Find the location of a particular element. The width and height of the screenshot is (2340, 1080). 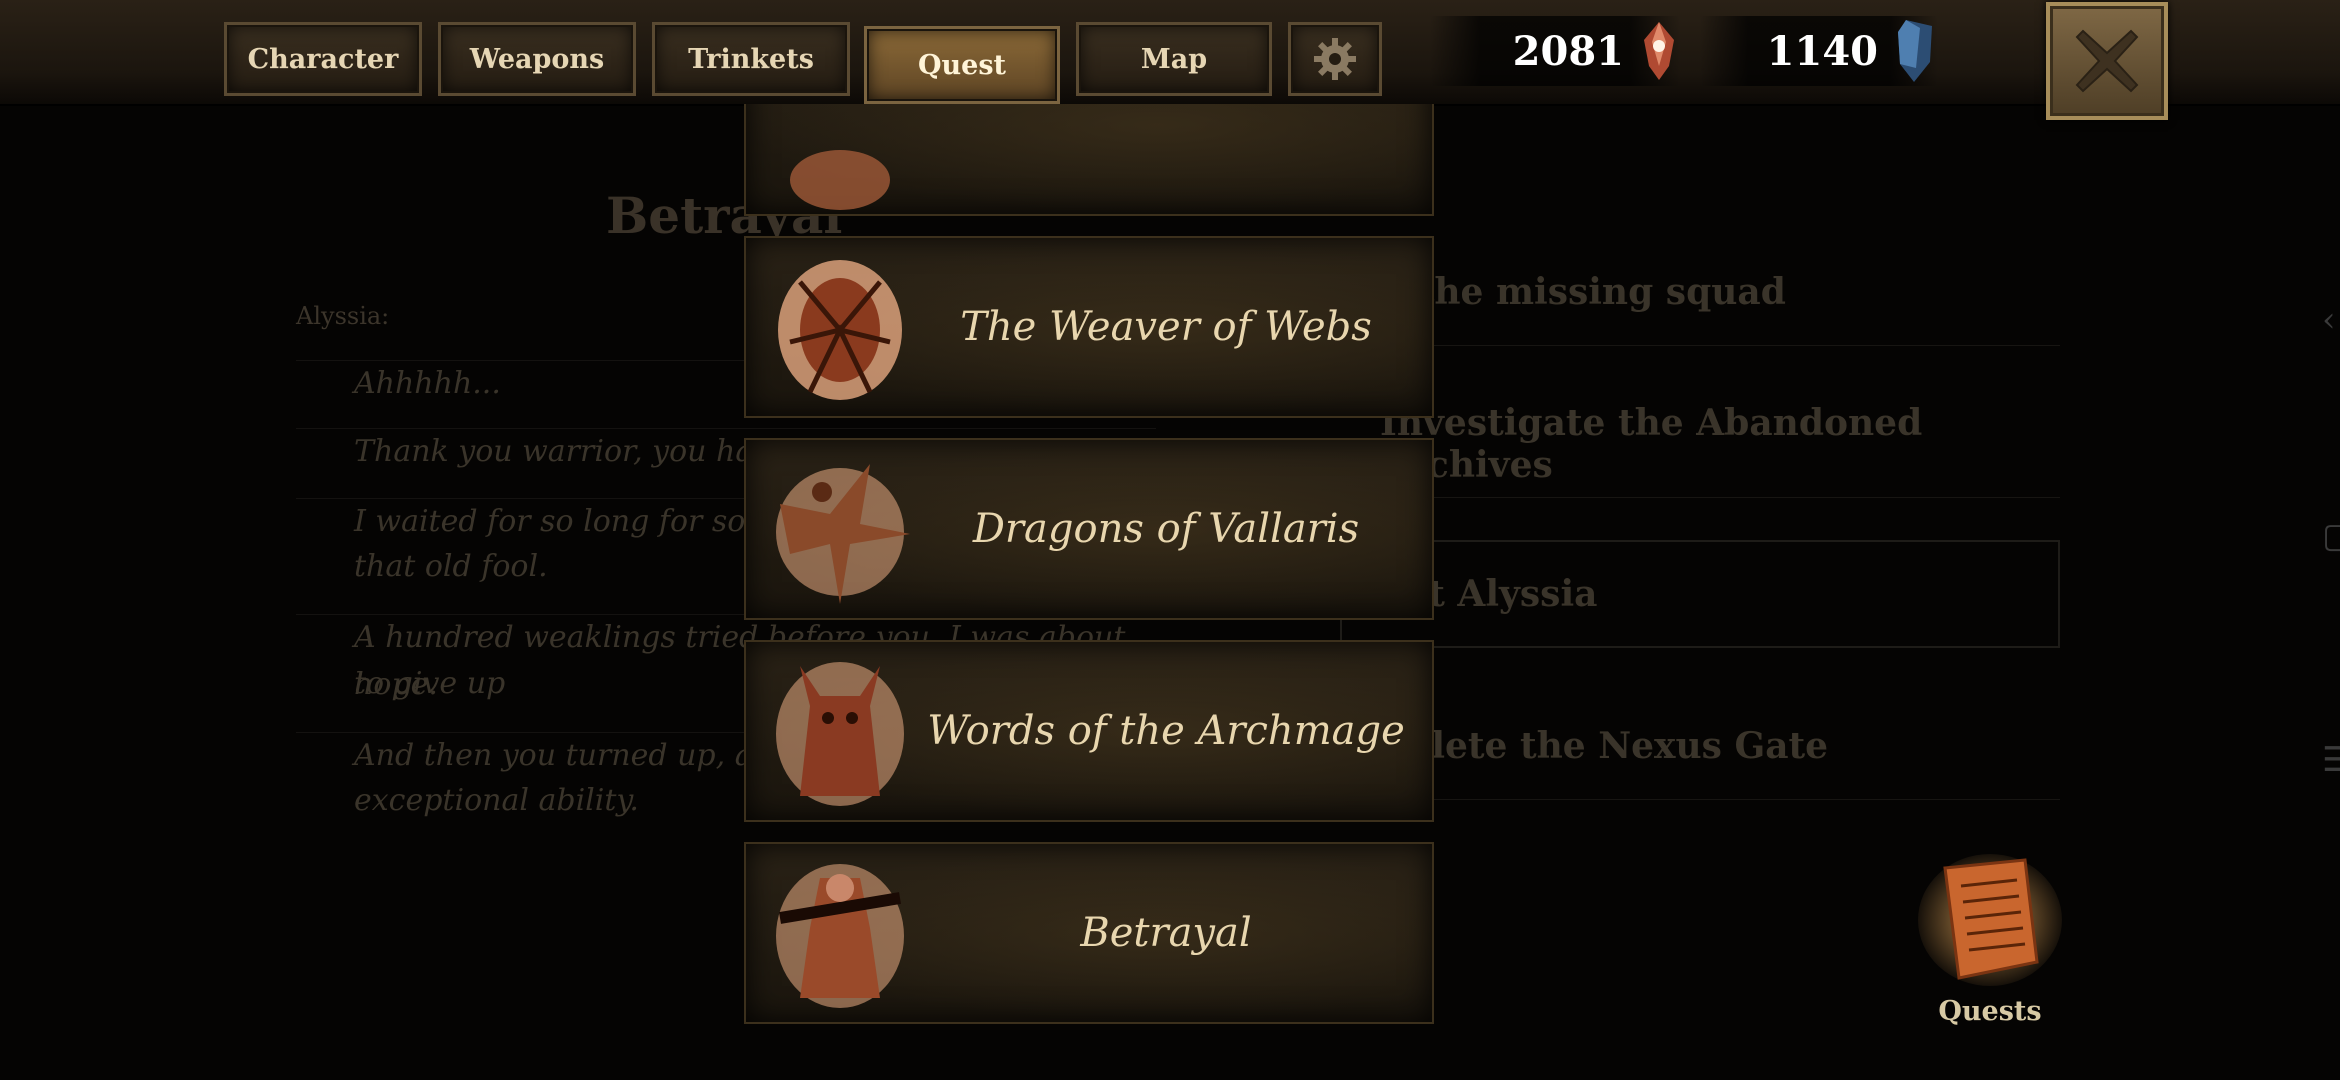

quest-list-item: Words of the Archmage is located at coordinates (1089, 731).